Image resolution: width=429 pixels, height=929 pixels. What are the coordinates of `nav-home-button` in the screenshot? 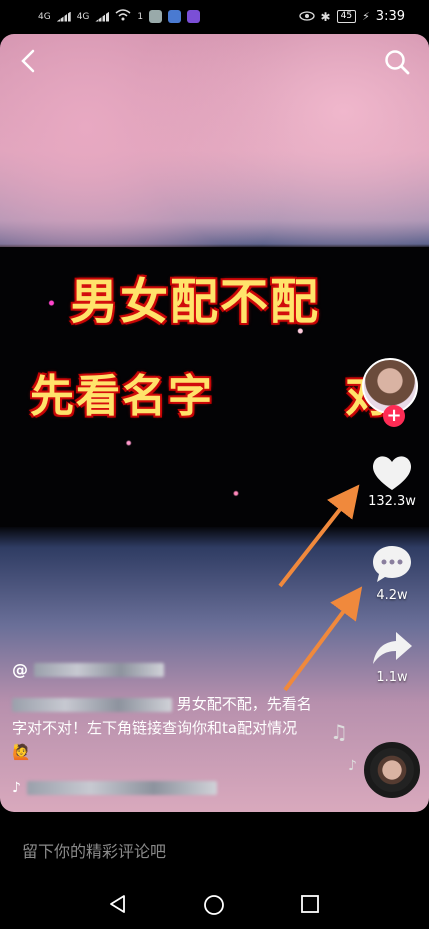 It's located at (214, 907).